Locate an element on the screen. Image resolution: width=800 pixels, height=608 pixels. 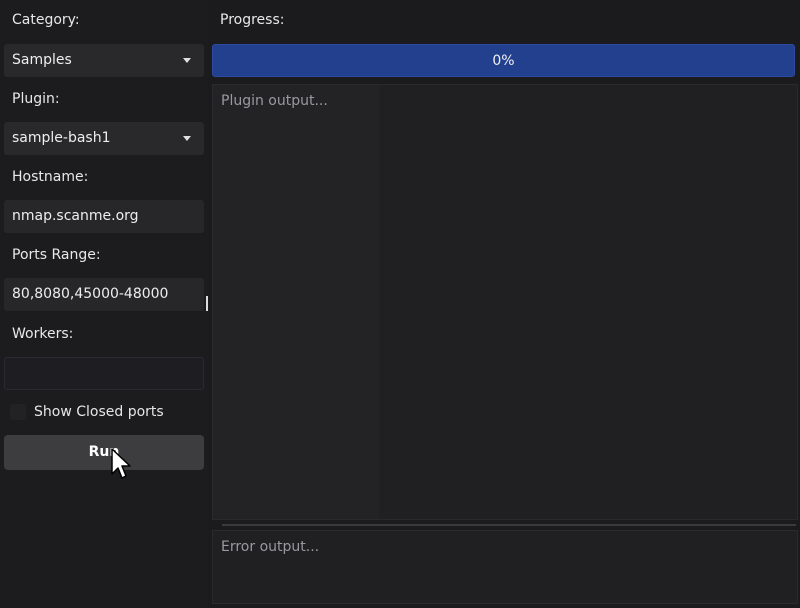
progress-bar: 0% is located at coordinates (503, 60).